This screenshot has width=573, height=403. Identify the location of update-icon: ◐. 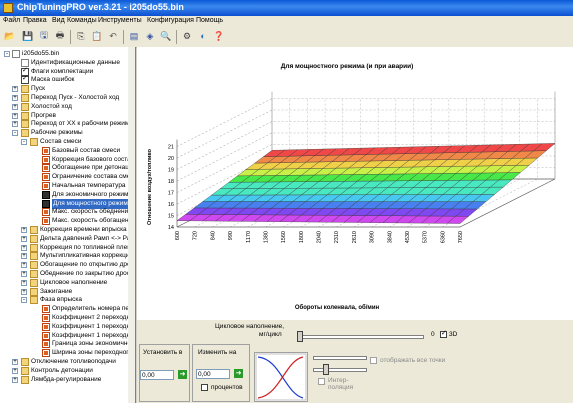
(203, 36).